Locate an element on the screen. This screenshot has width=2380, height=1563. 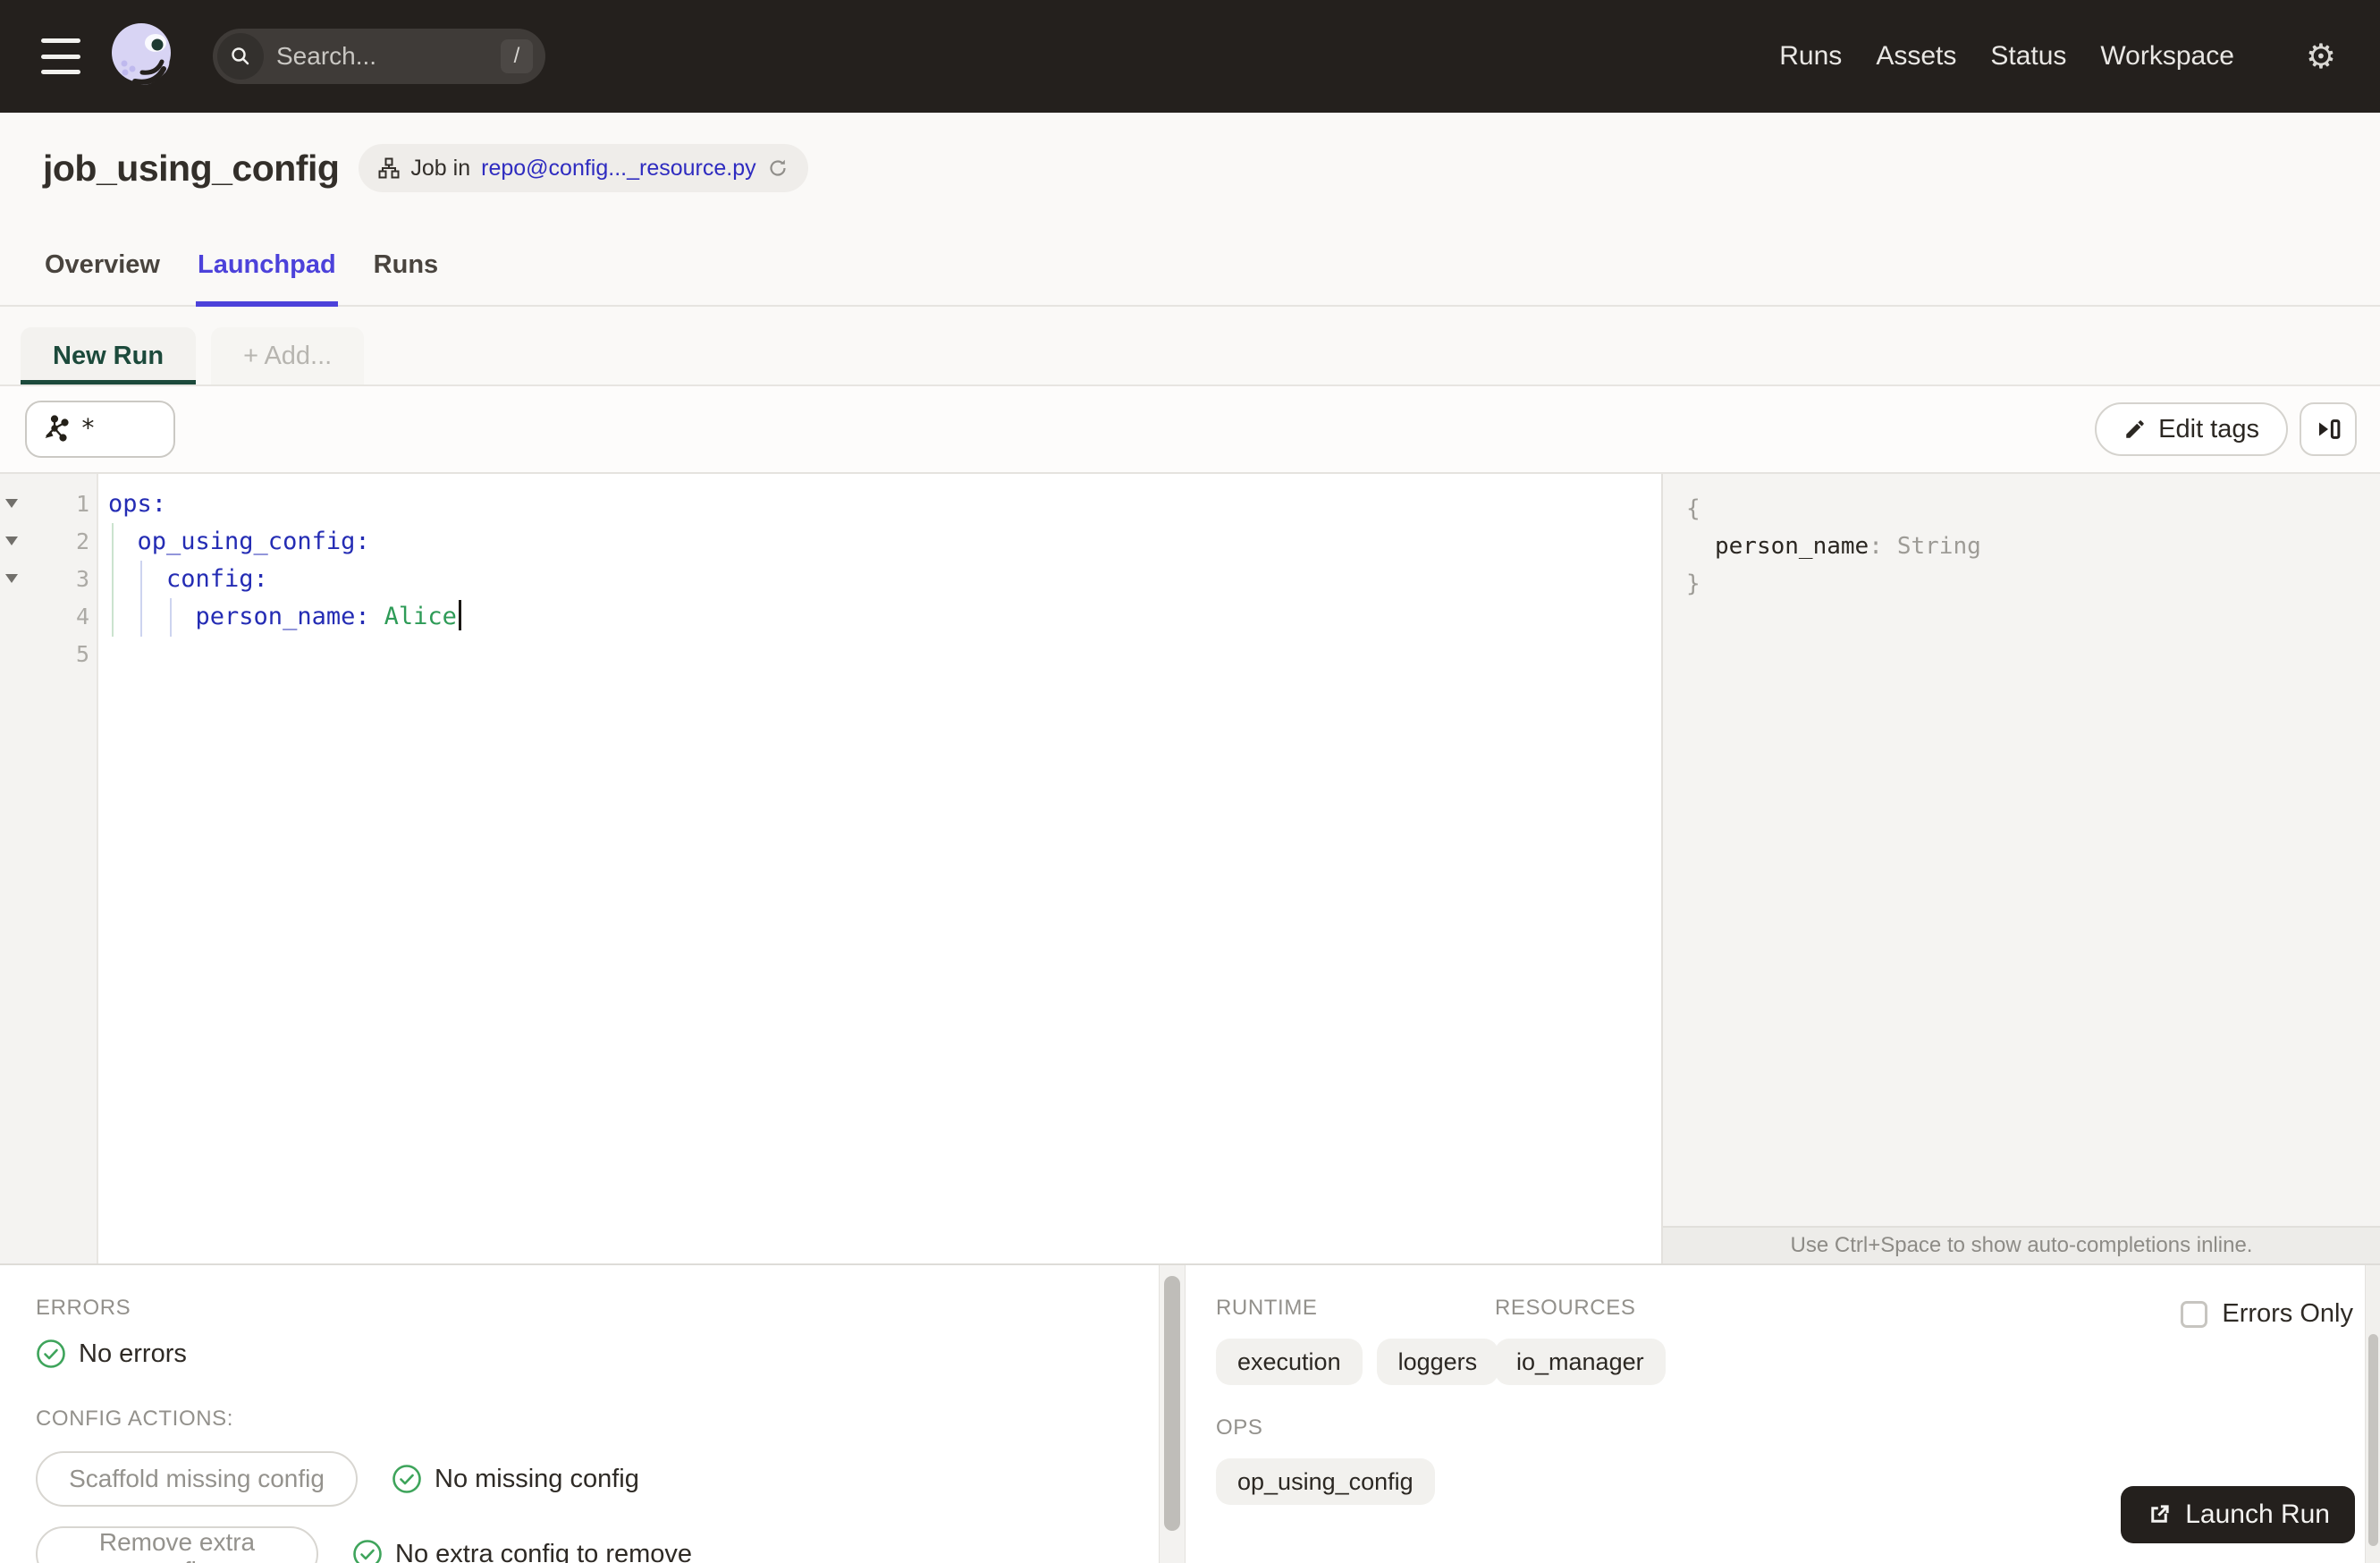
yaml-line: person_name: Alice is located at coordinates (884, 617).